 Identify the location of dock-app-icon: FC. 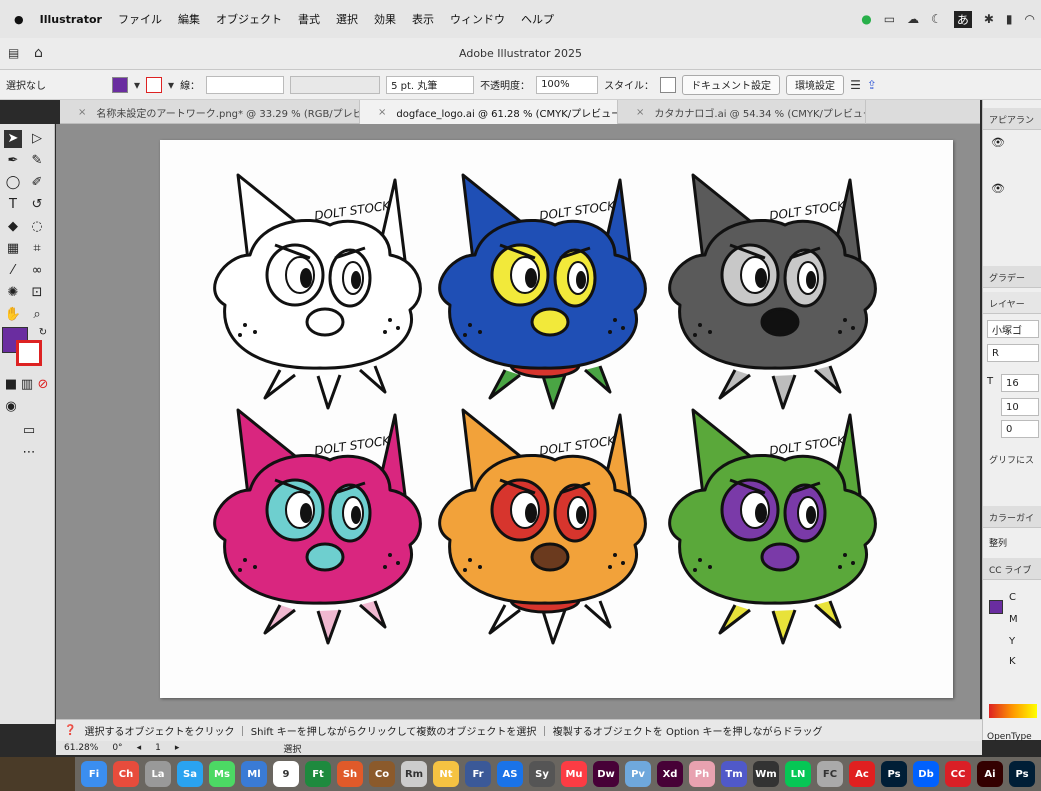
(830, 774).